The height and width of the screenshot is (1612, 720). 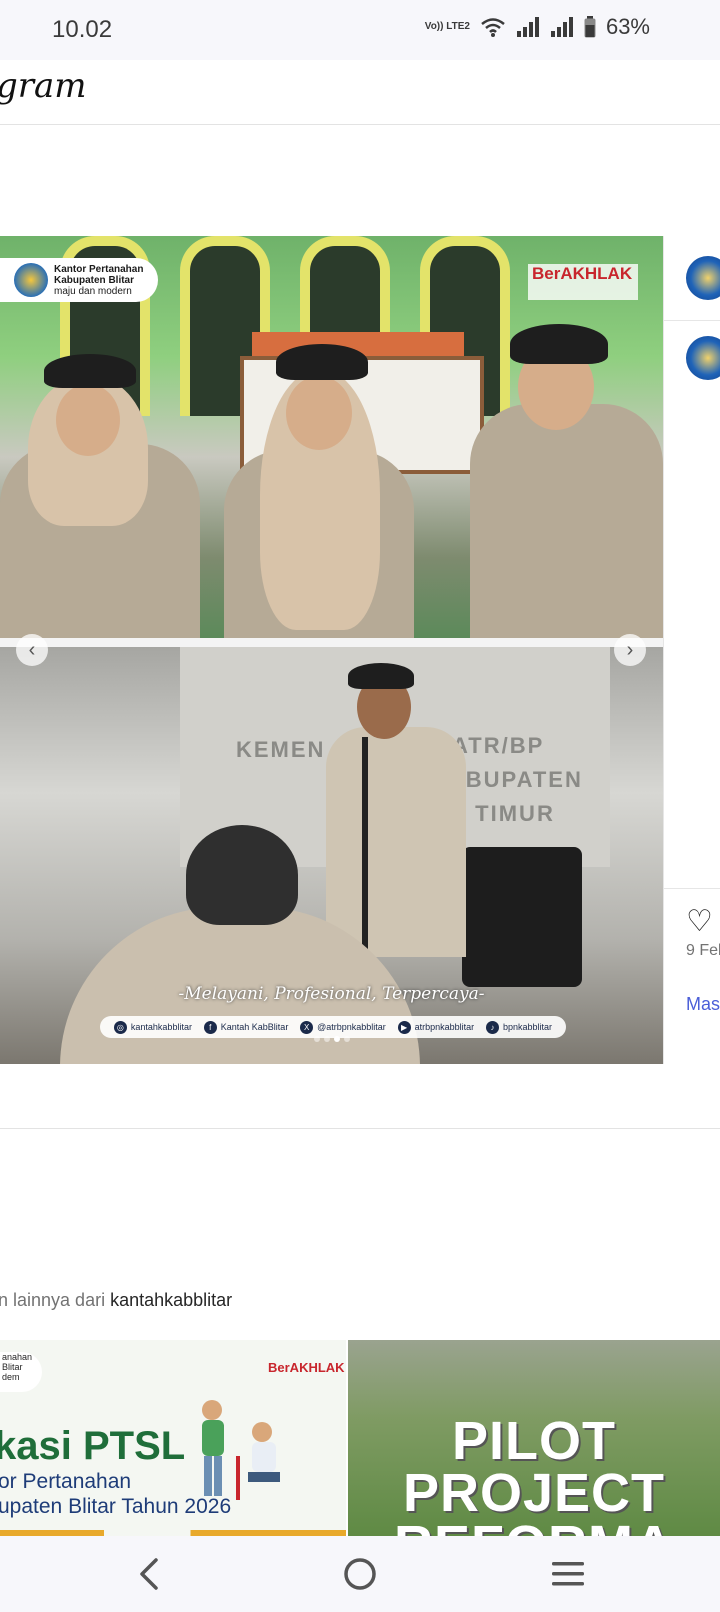 I want to click on speaker-beret, so click(x=381, y=676).